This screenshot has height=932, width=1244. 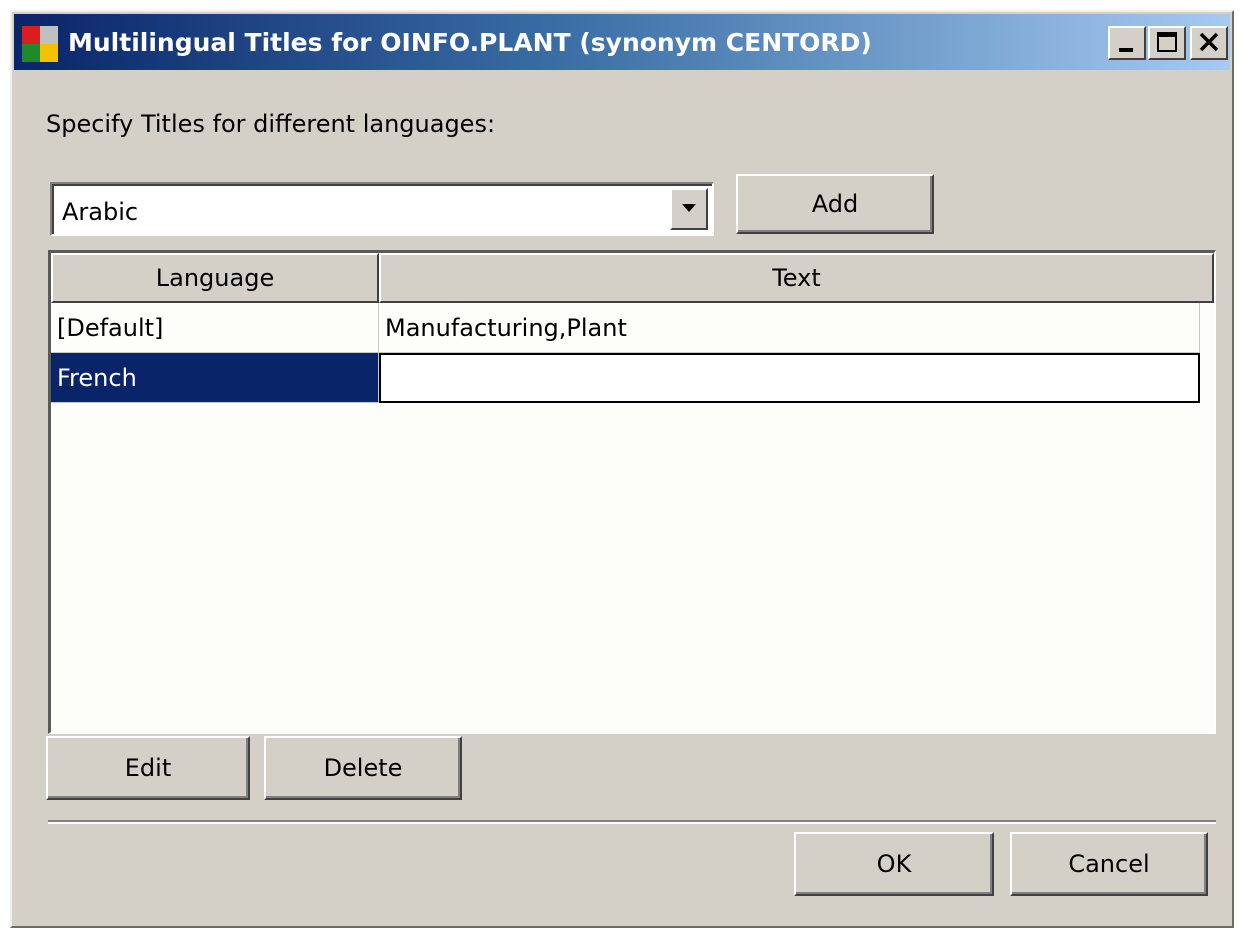 What do you see at coordinates (1209, 43) in the screenshot?
I see `close-button` at bounding box center [1209, 43].